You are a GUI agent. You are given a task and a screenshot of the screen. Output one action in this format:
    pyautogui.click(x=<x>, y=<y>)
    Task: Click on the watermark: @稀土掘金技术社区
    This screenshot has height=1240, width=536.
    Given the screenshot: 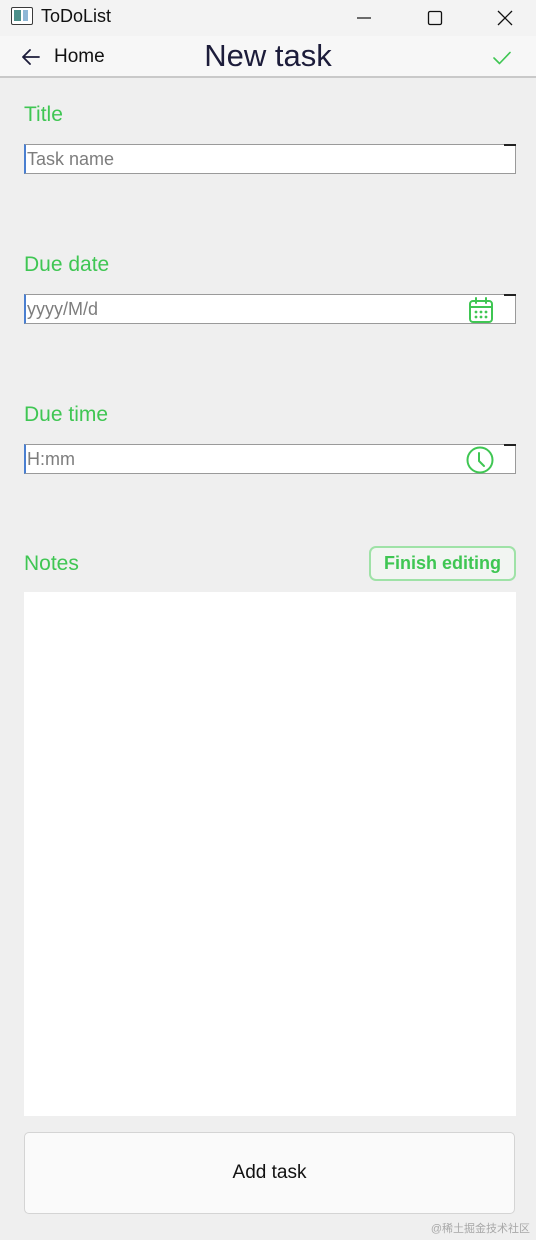 What is the action you would take?
    pyautogui.click(x=480, y=1229)
    